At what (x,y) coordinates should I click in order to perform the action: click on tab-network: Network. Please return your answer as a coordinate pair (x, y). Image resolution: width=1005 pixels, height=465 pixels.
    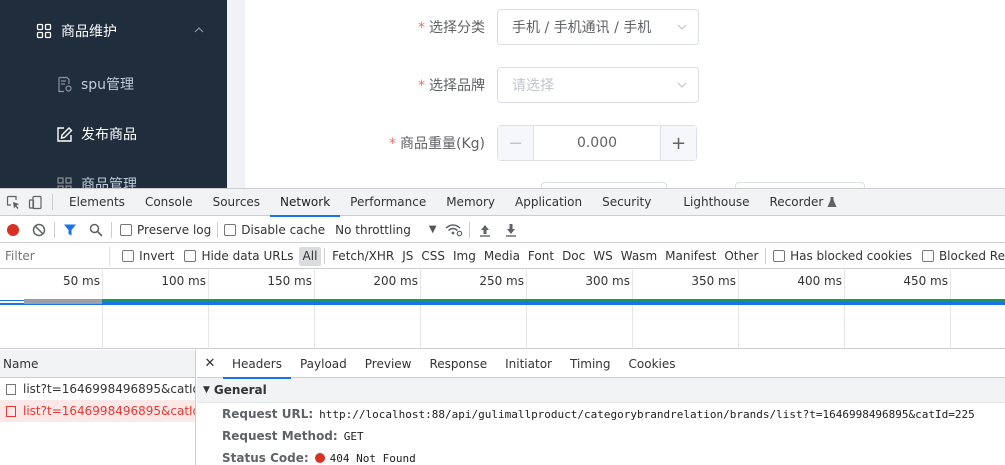
    Looking at the image, I should click on (305, 203).